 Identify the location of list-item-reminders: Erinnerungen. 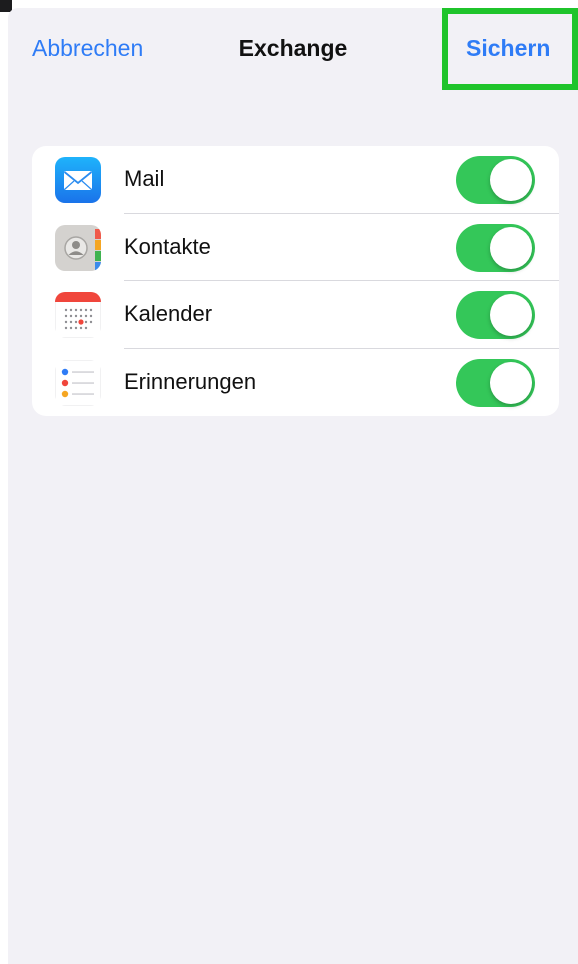
(295, 383).